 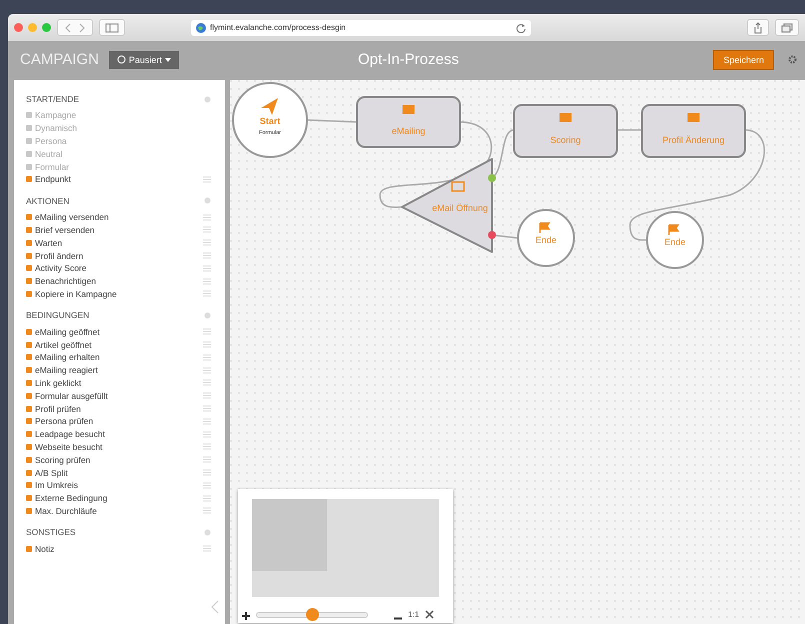 What do you see at coordinates (44, 243) in the screenshot?
I see `sidebar-item: Warten` at bounding box center [44, 243].